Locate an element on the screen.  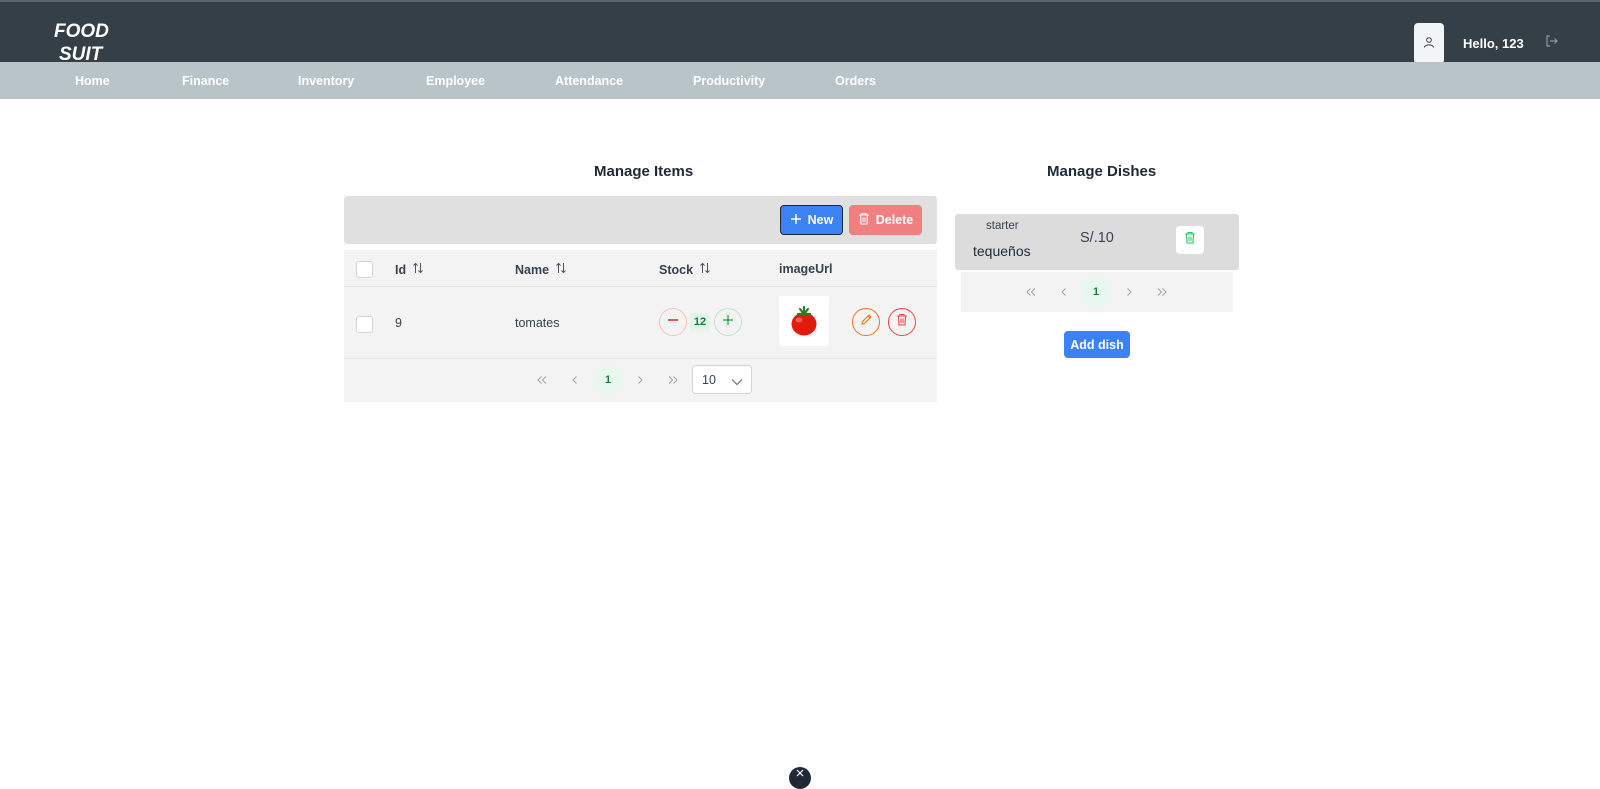
nav-attendance: Attendance is located at coordinates (589, 81).